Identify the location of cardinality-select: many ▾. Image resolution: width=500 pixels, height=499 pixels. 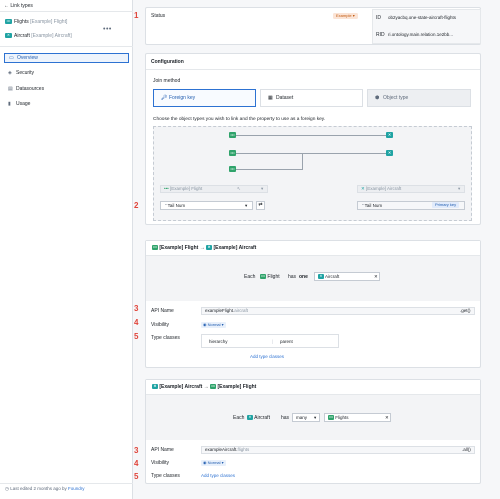
(306, 417).